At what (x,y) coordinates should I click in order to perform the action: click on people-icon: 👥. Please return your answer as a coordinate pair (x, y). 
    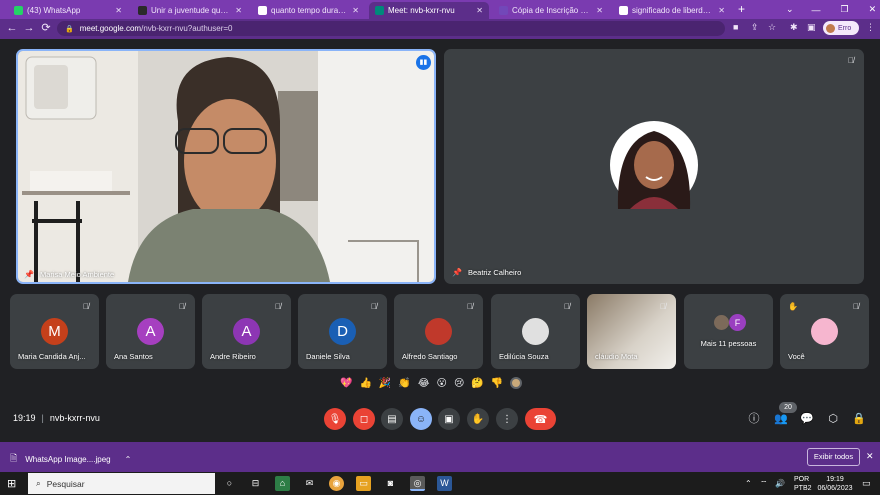
    Looking at the image, I should click on (781, 419).